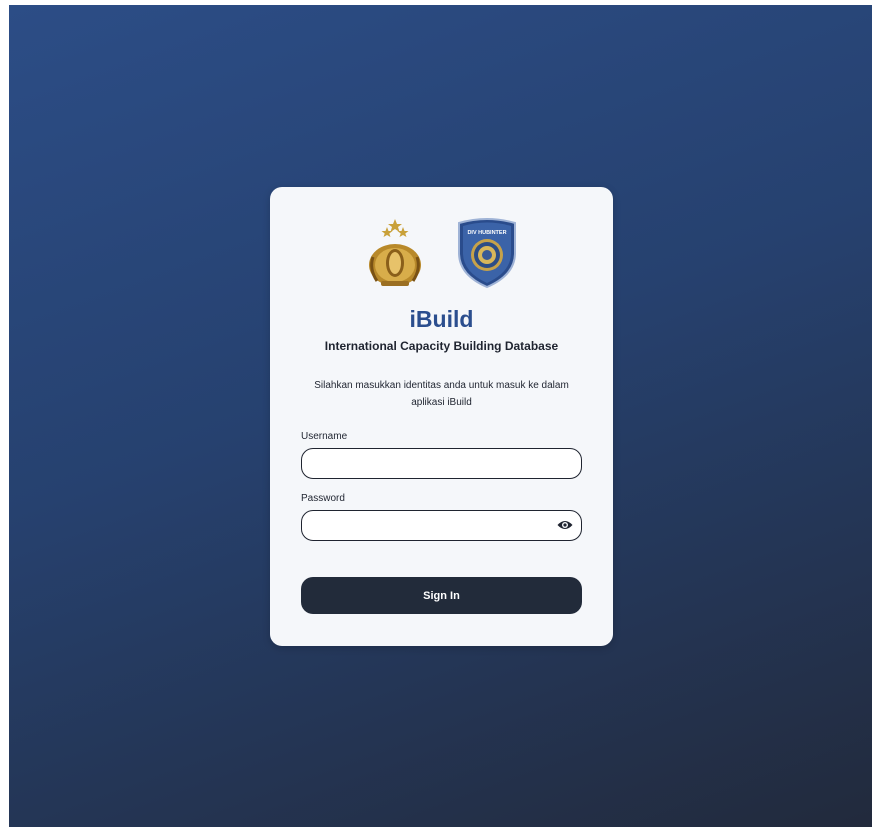  Describe the element at coordinates (441, 463) in the screenshot. I see `username-input` at that location.